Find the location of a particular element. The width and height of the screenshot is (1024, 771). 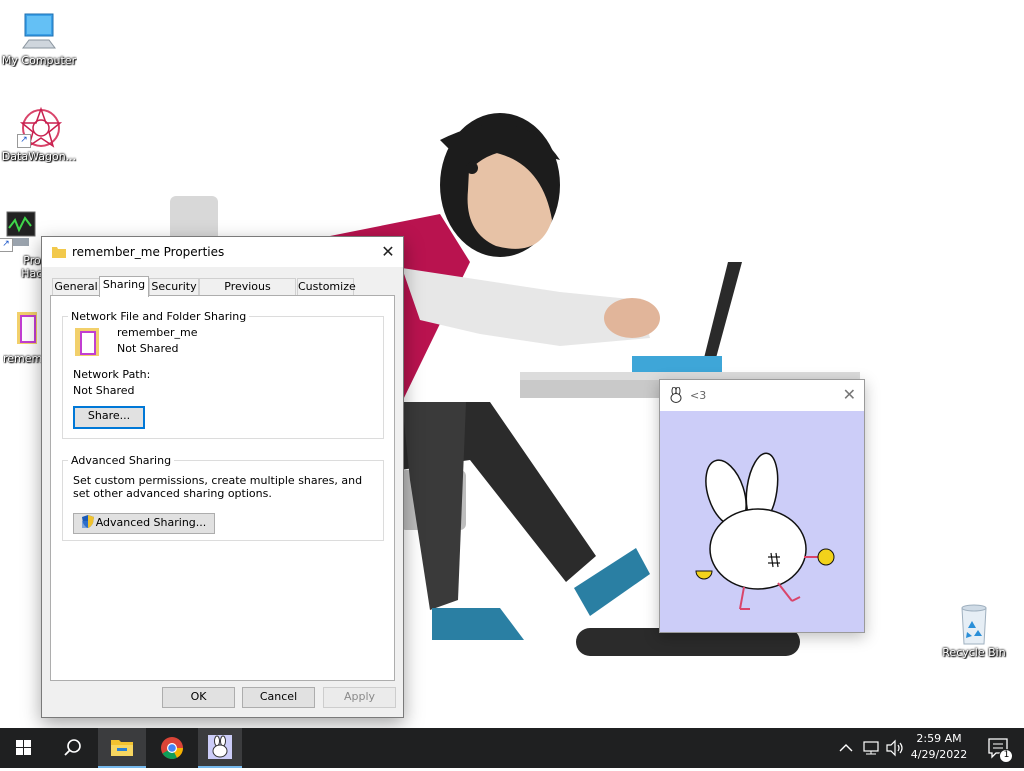

pet-canvas is located at coordinates (762, 521).